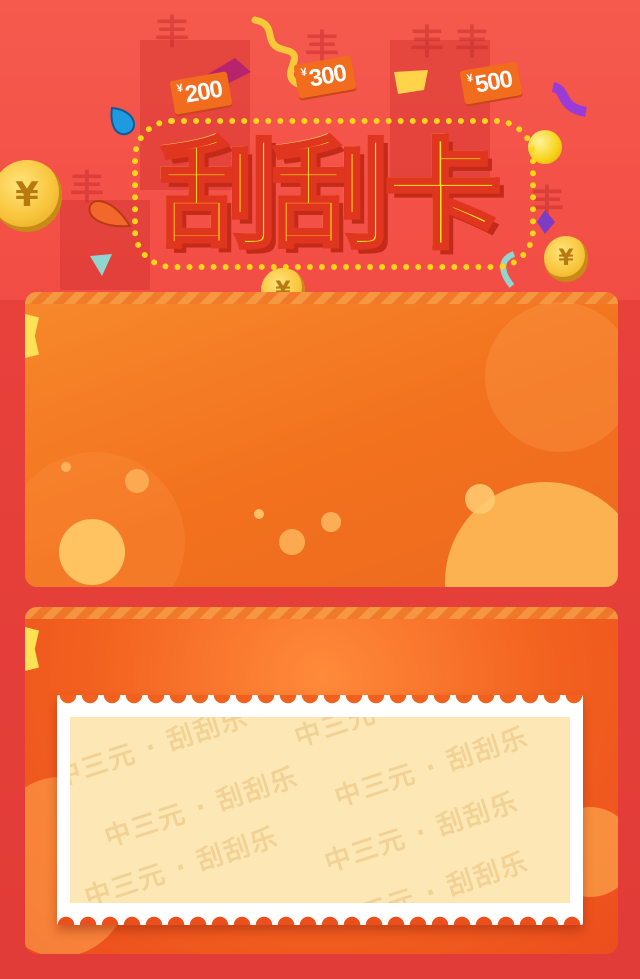 The width and height of the screenshot is (640, 979). I want to click on title-banner: 刮刮卡, so click(328, 185).